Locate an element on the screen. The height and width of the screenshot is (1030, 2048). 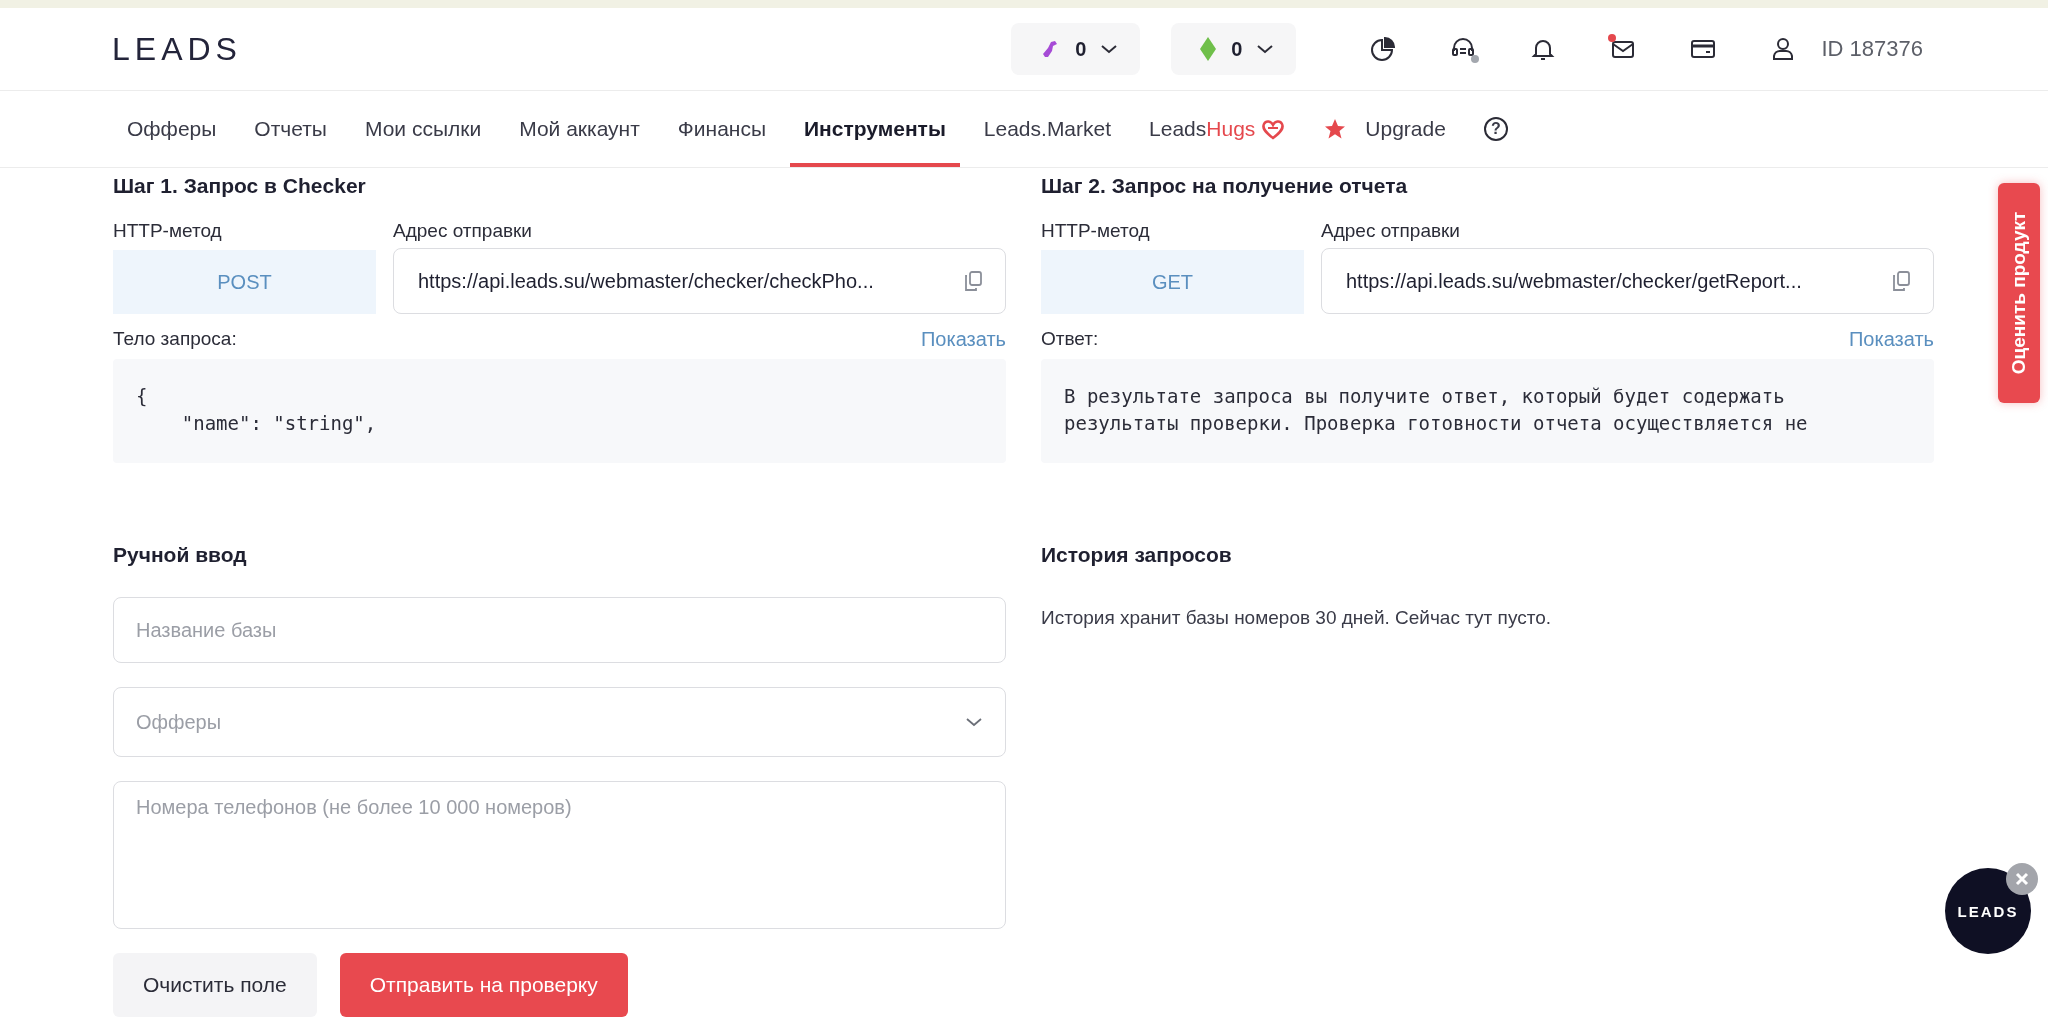
submit-button: Отправить на проверку is located at coordinates (483, 985).